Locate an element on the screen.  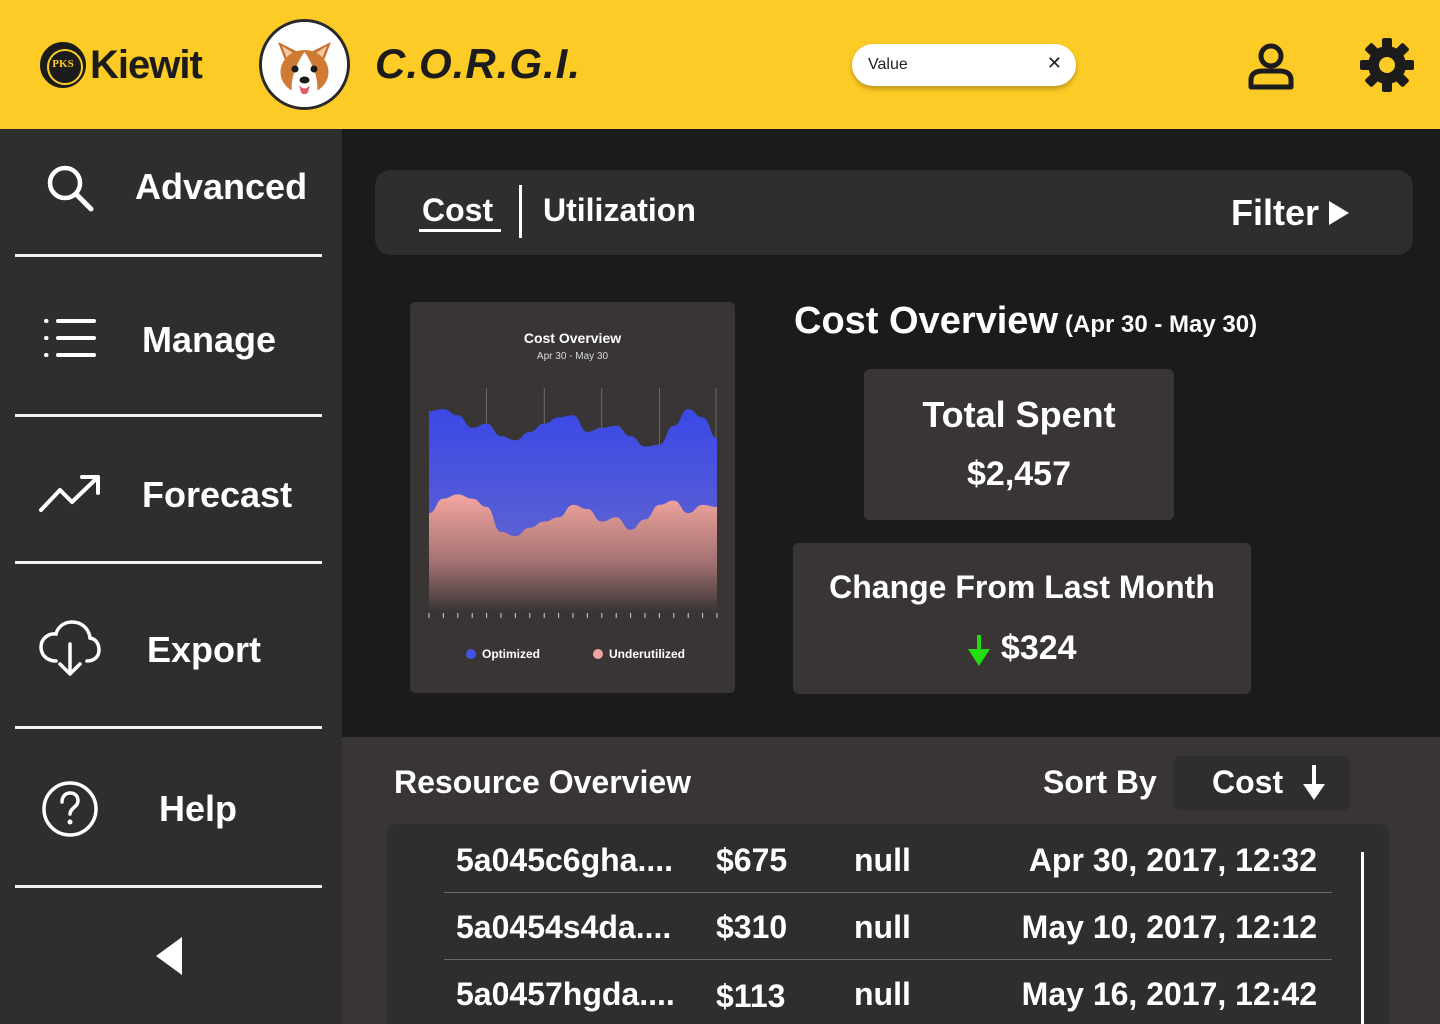
seal-text: PKS is located at coordinates (63, 64).